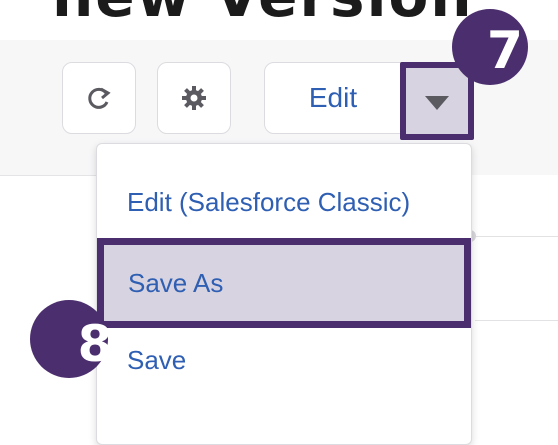 The width and height of the screenshot is (558, 445). I want to click on settings-button, so click(194, 98).